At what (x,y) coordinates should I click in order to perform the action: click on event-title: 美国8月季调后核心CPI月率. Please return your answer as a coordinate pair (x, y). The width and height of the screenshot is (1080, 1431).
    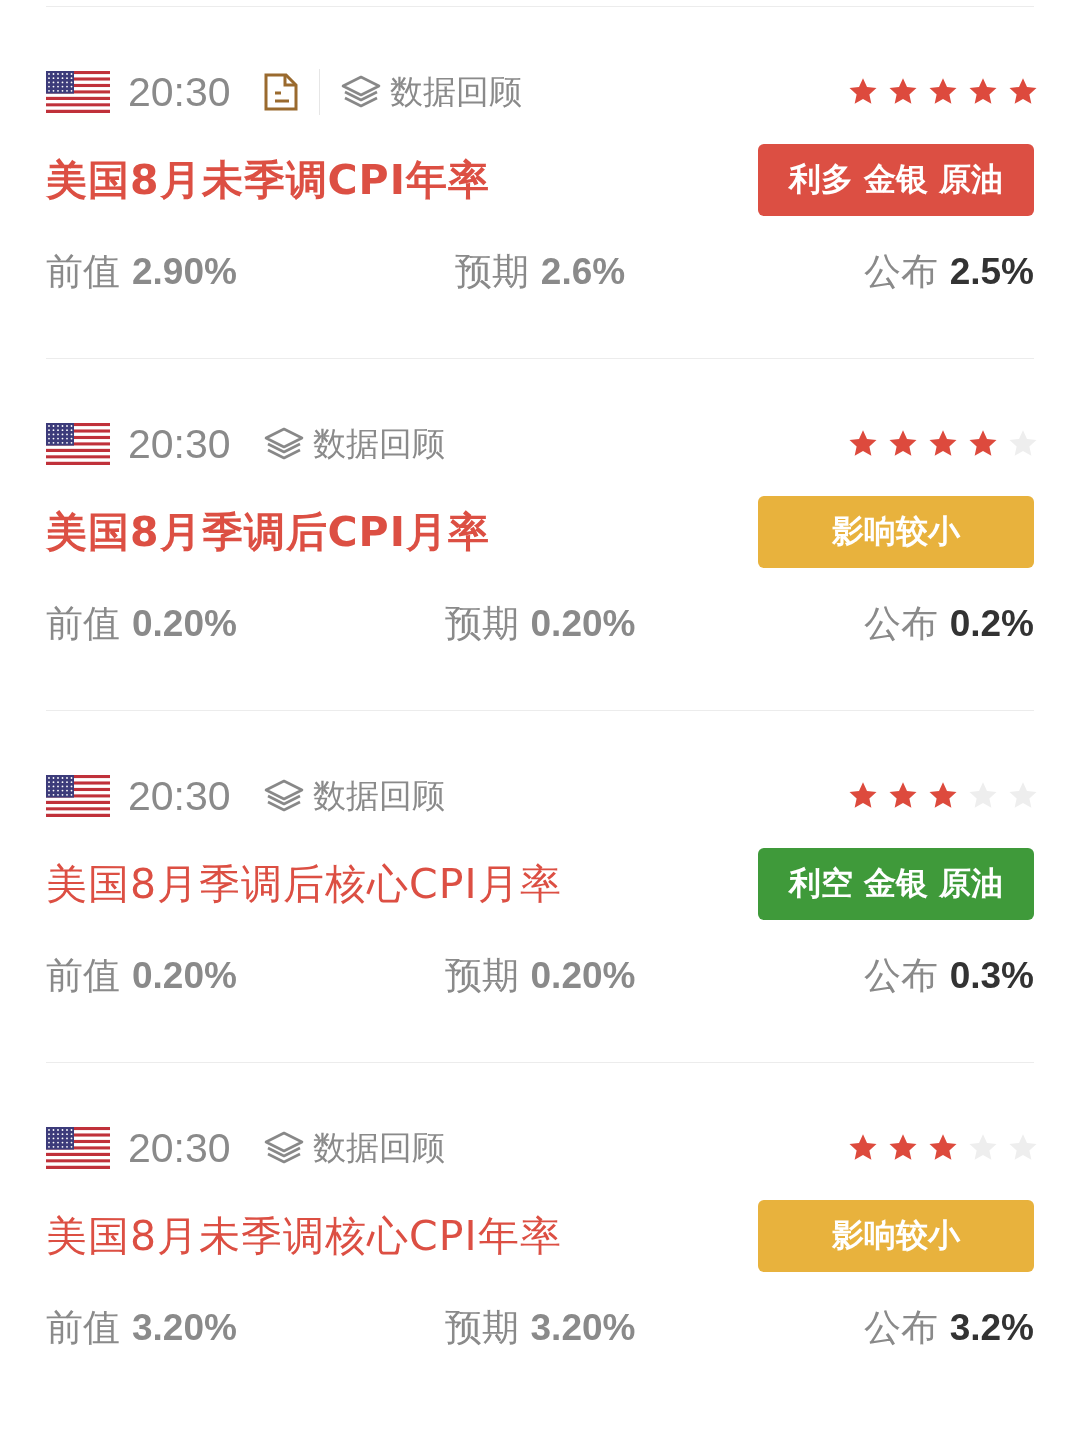
    Looking at the image, I should click on (304, 884).